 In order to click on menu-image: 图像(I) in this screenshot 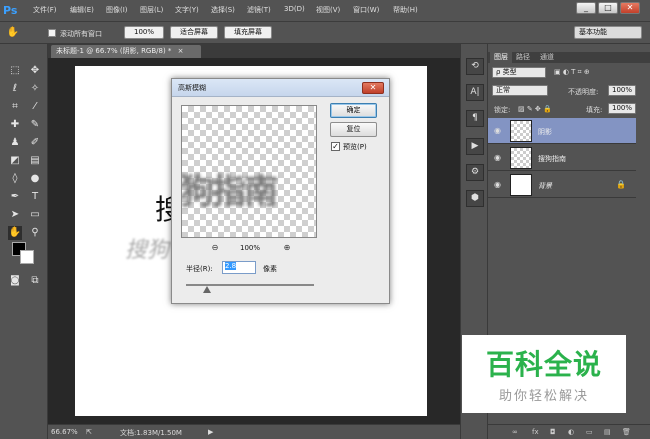, I will do `click(117, 10)`.